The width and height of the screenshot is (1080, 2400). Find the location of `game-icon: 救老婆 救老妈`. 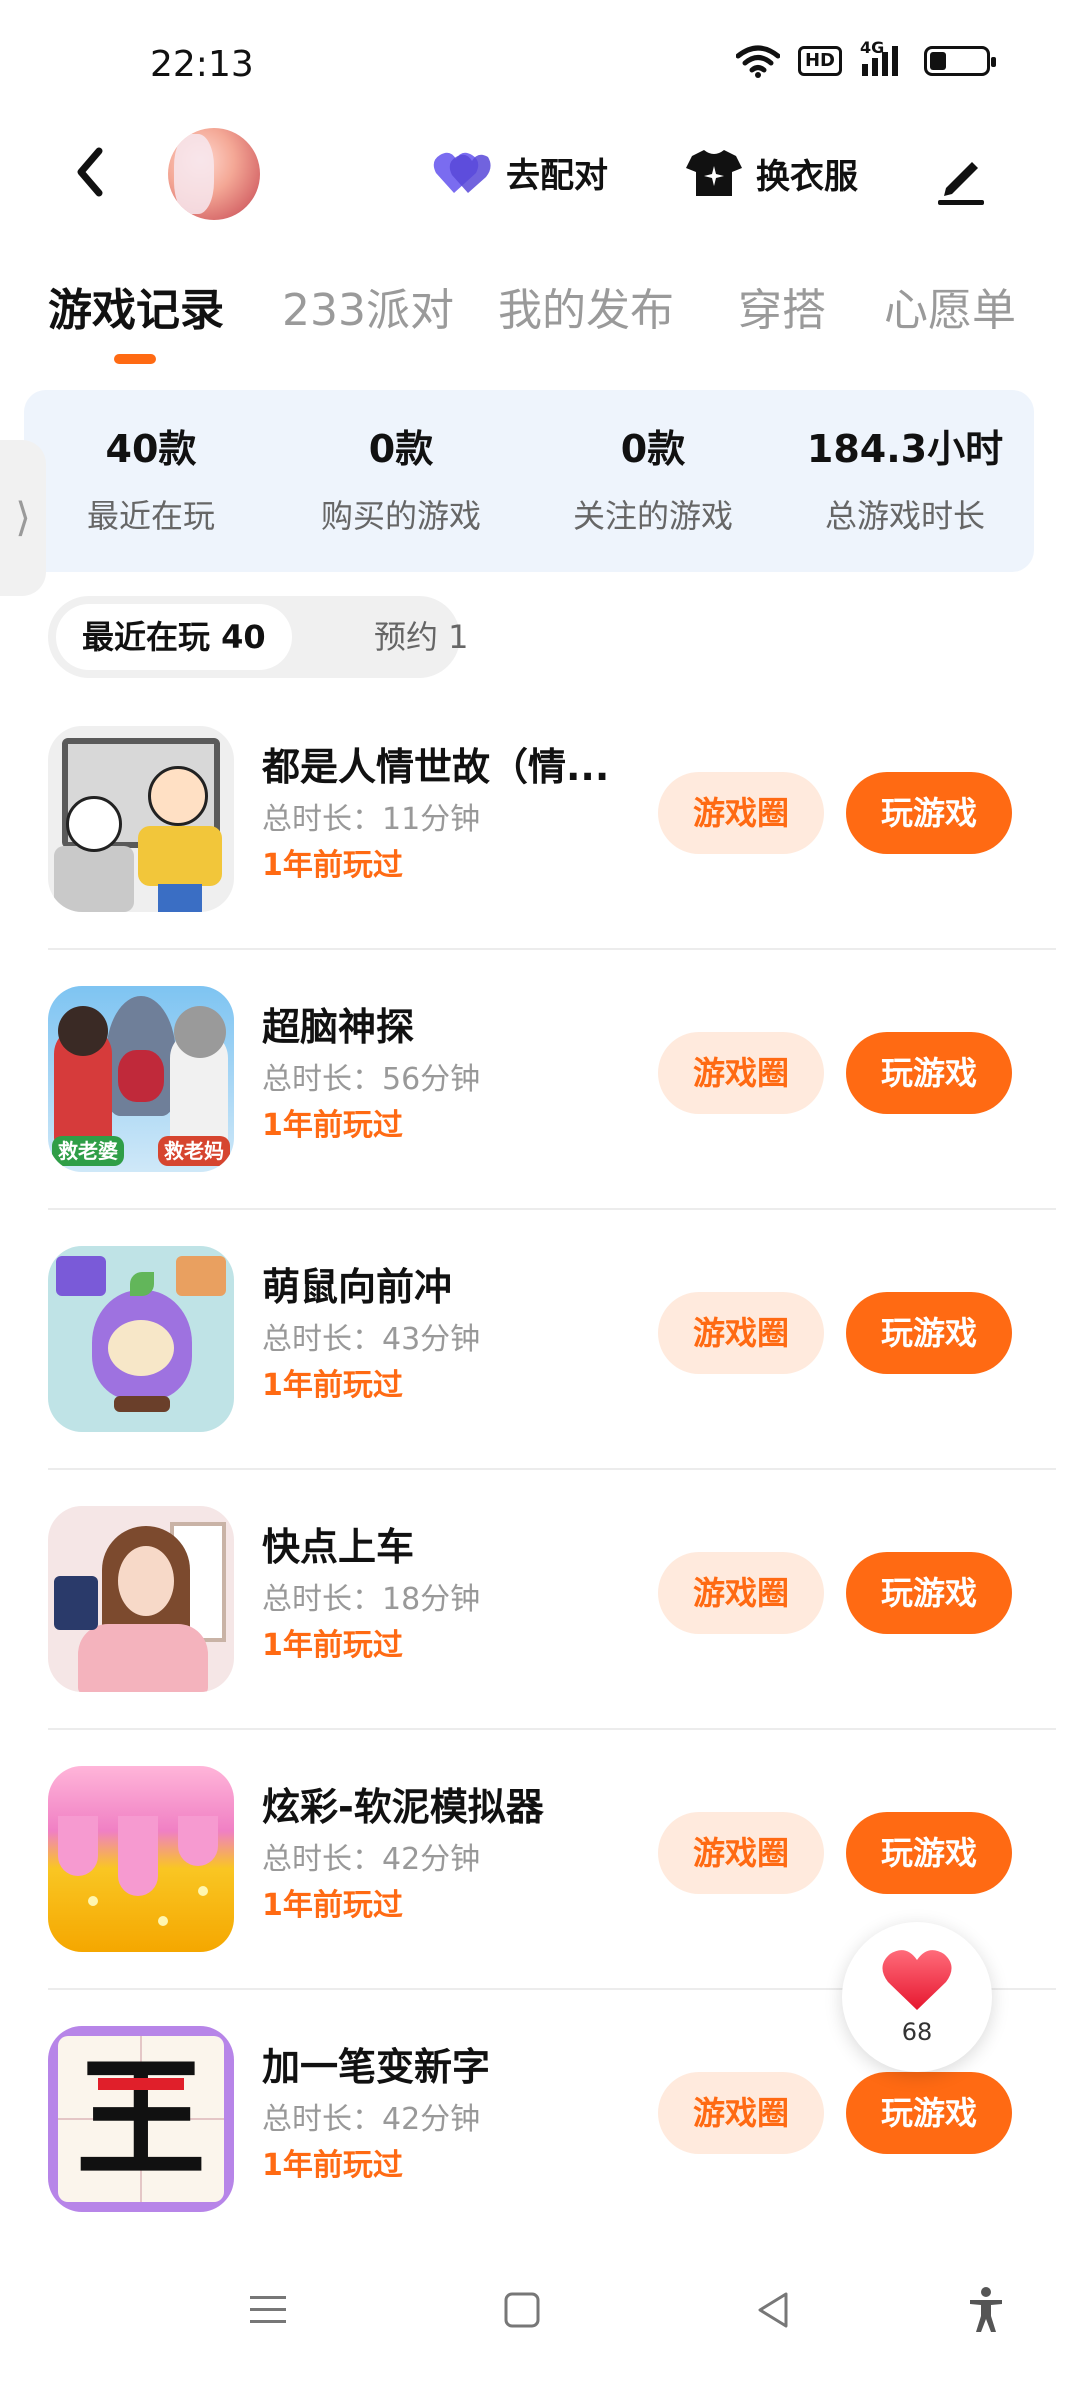

game-icon: 救老婆 救老妈 is located at coordinates (141, 1079).